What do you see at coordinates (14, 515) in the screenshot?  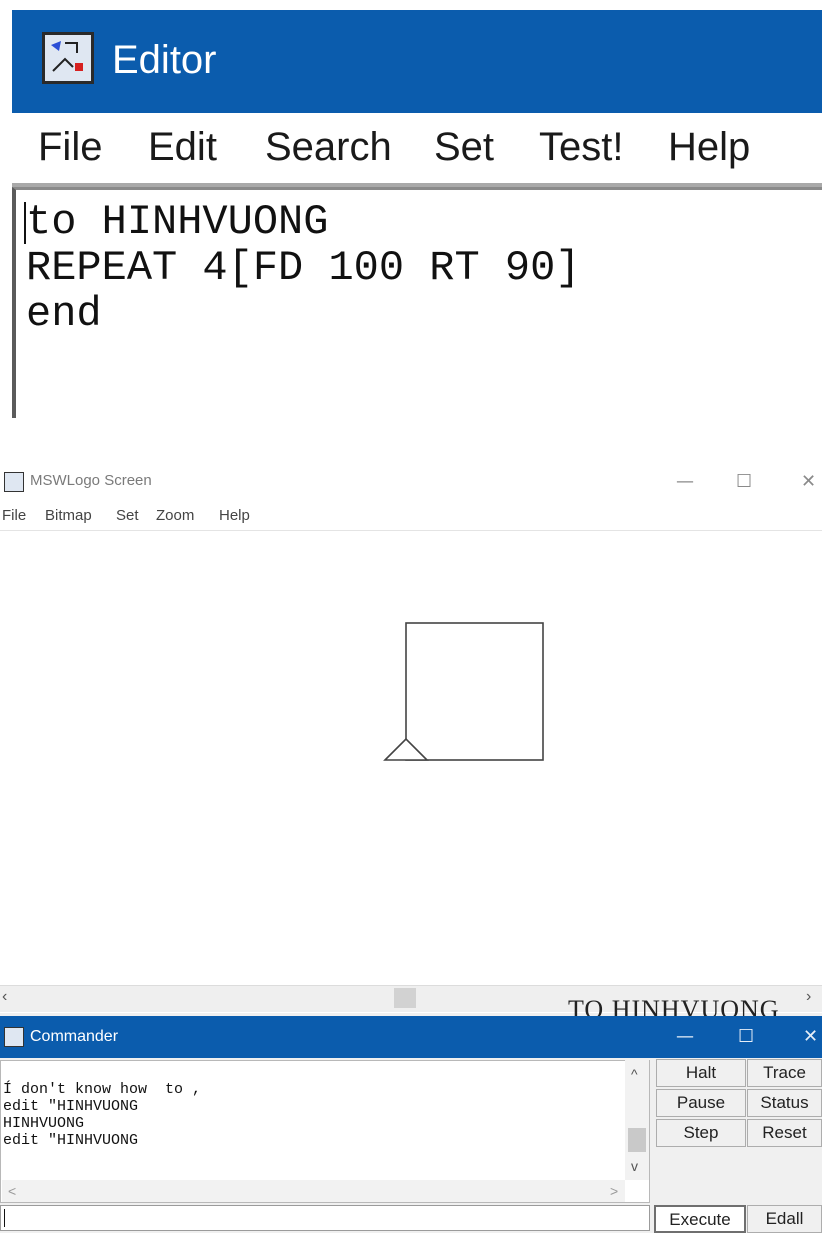 I see `screen-menu-file: File` at bounding box center [14, 515].